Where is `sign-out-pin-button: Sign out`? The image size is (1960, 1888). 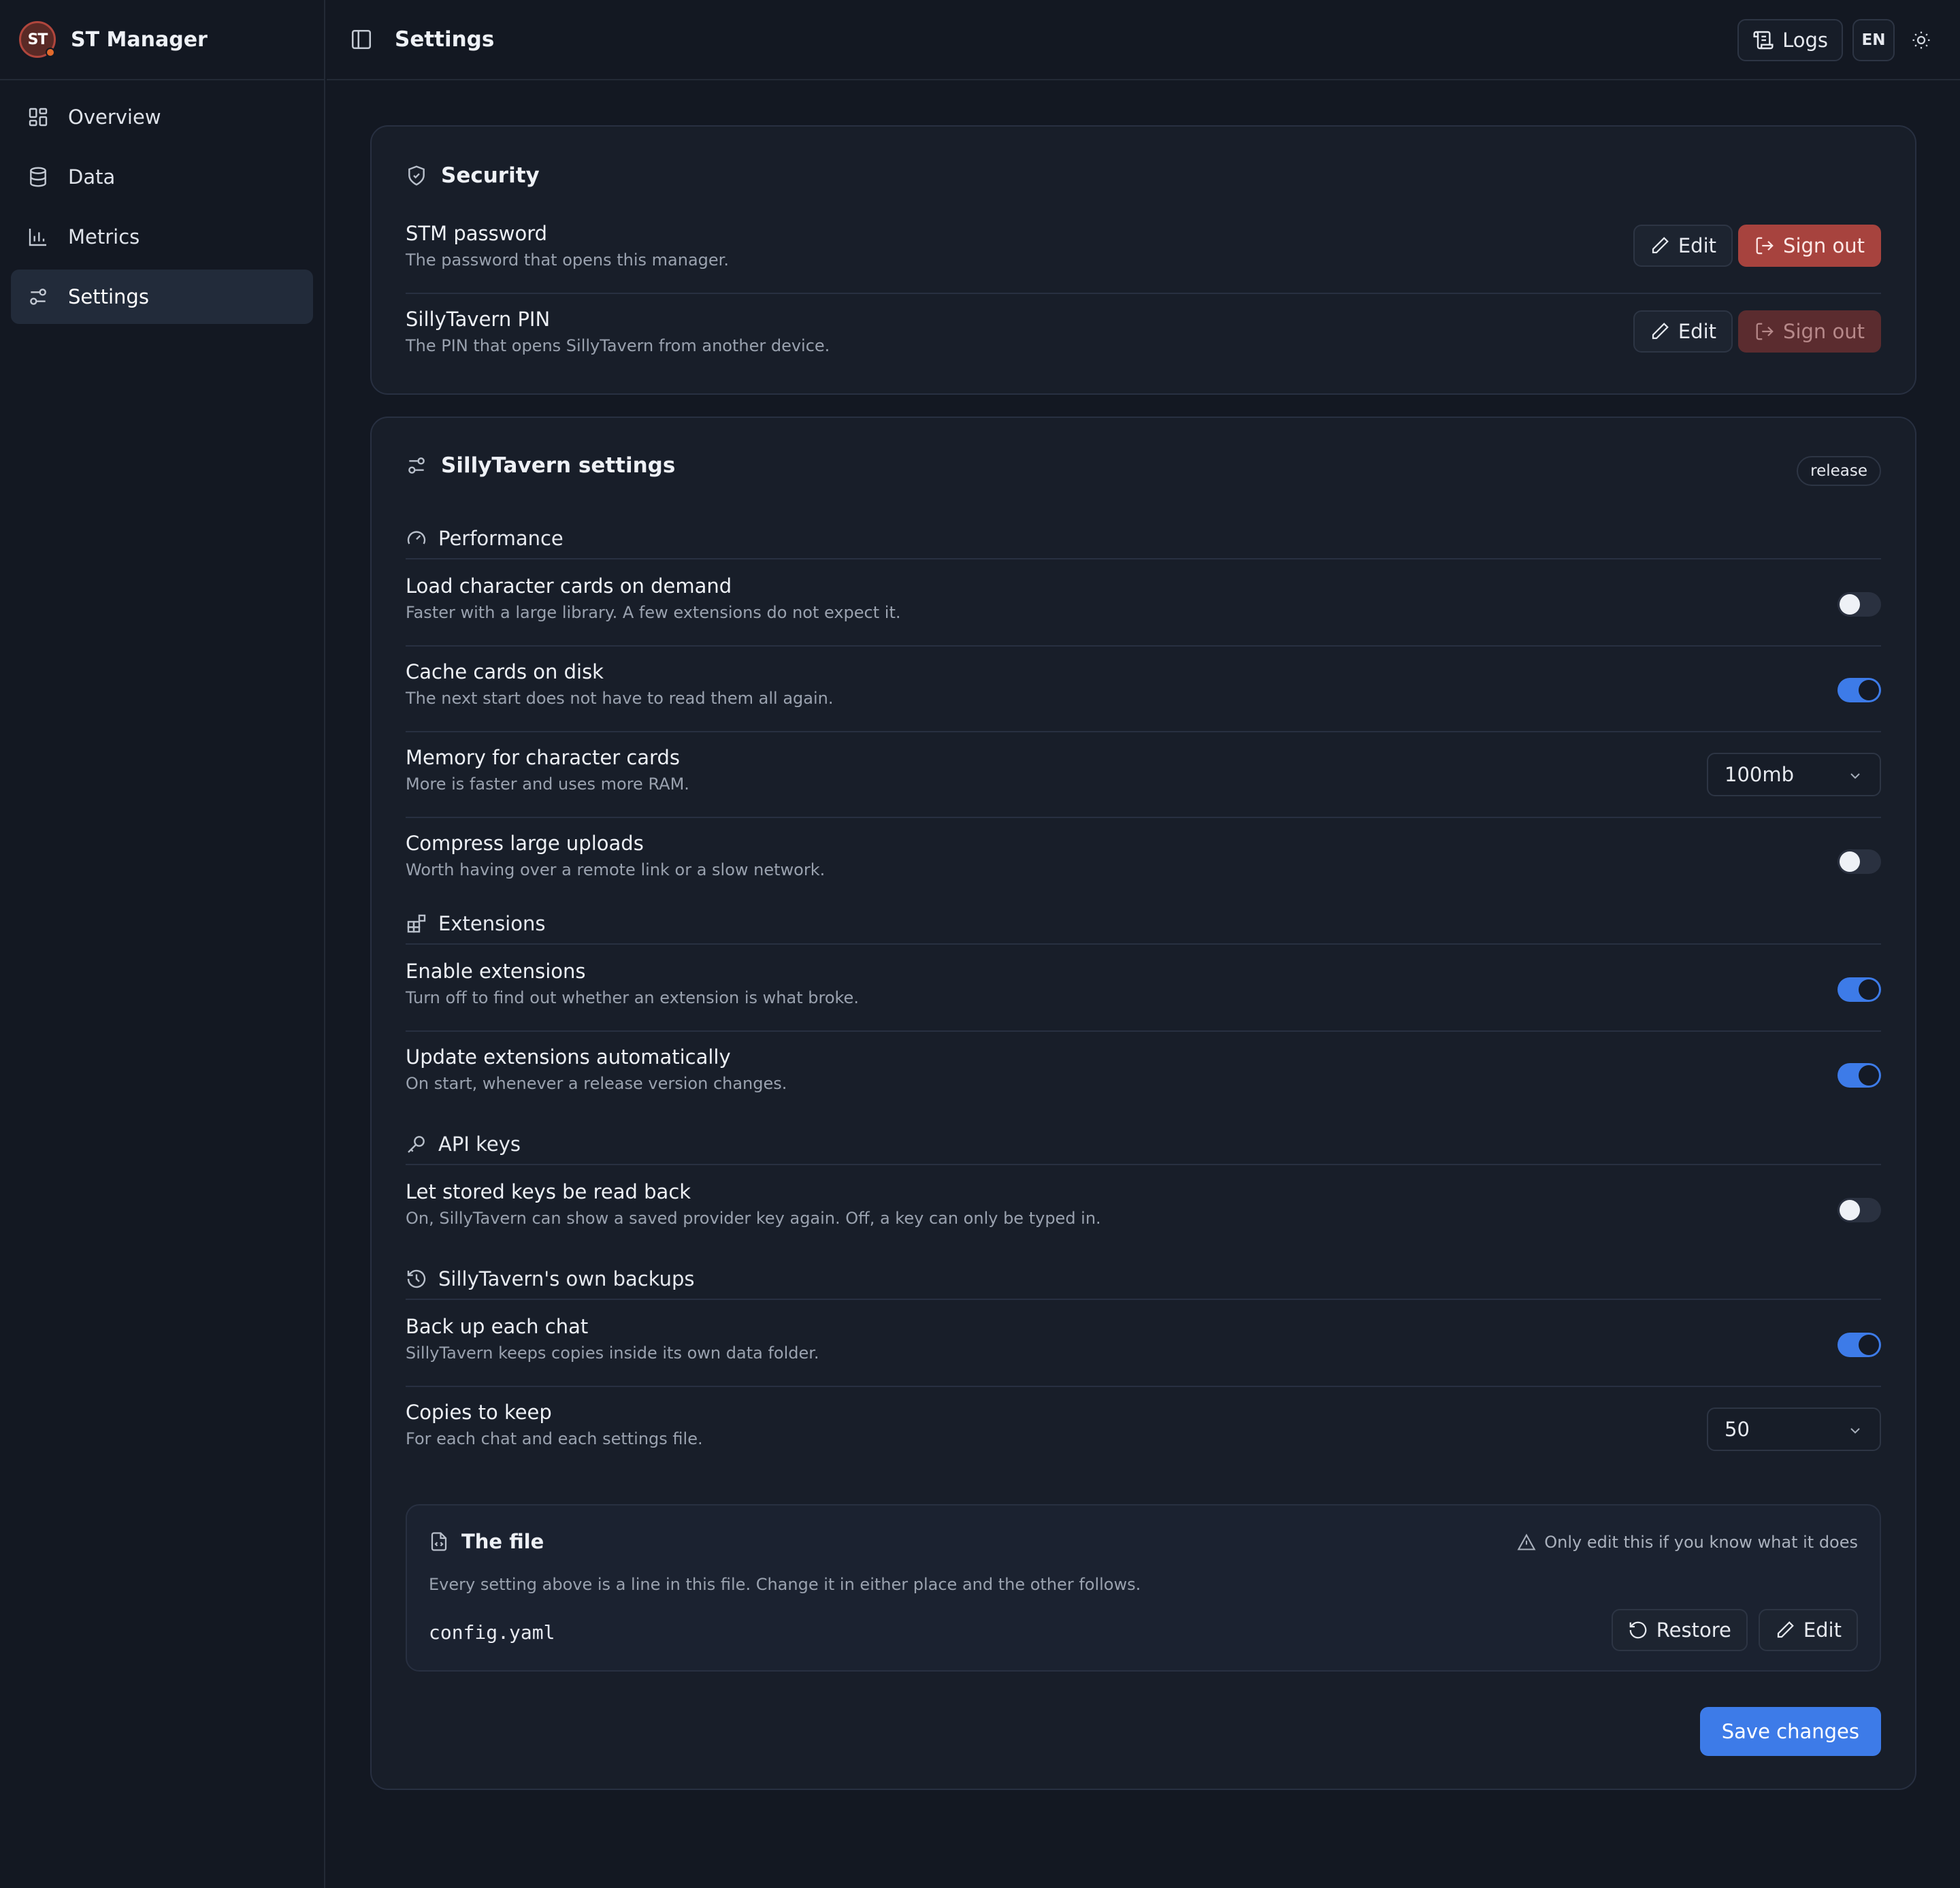 sign-out-pin-button: Sign out is located at coordinates (1810, 331).